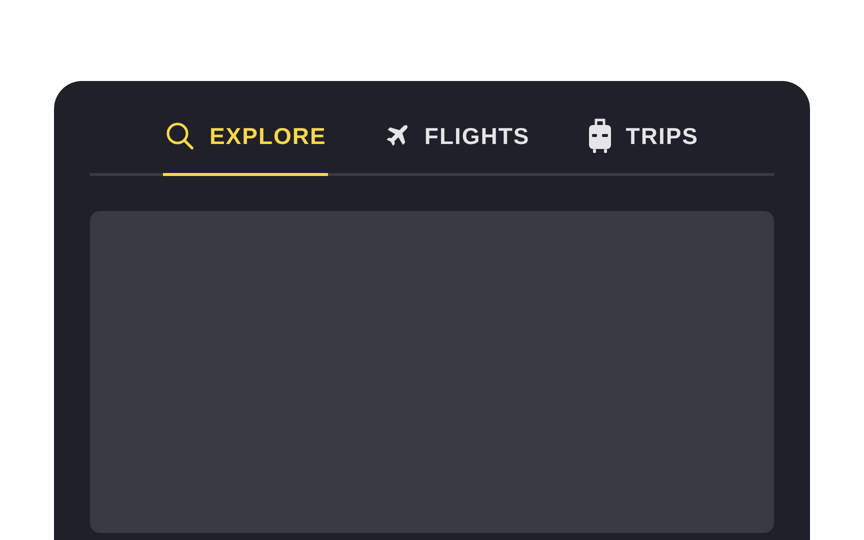 The height and width of the screenshot is (540, 864). What do you see at coordinates (600, 136) in the screenshot?
I see `suitcase-icon` at bounding box center [600, 136].